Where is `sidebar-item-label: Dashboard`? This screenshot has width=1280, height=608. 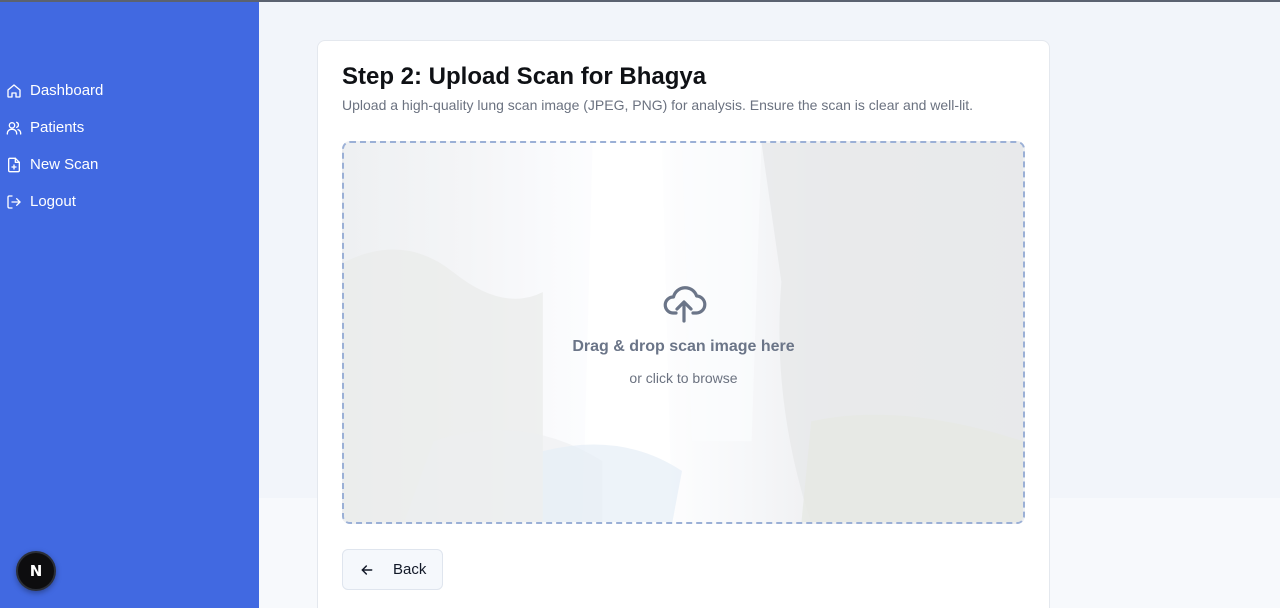 sidebar-item-label: Dashboard is located at coordinates (67, 90).